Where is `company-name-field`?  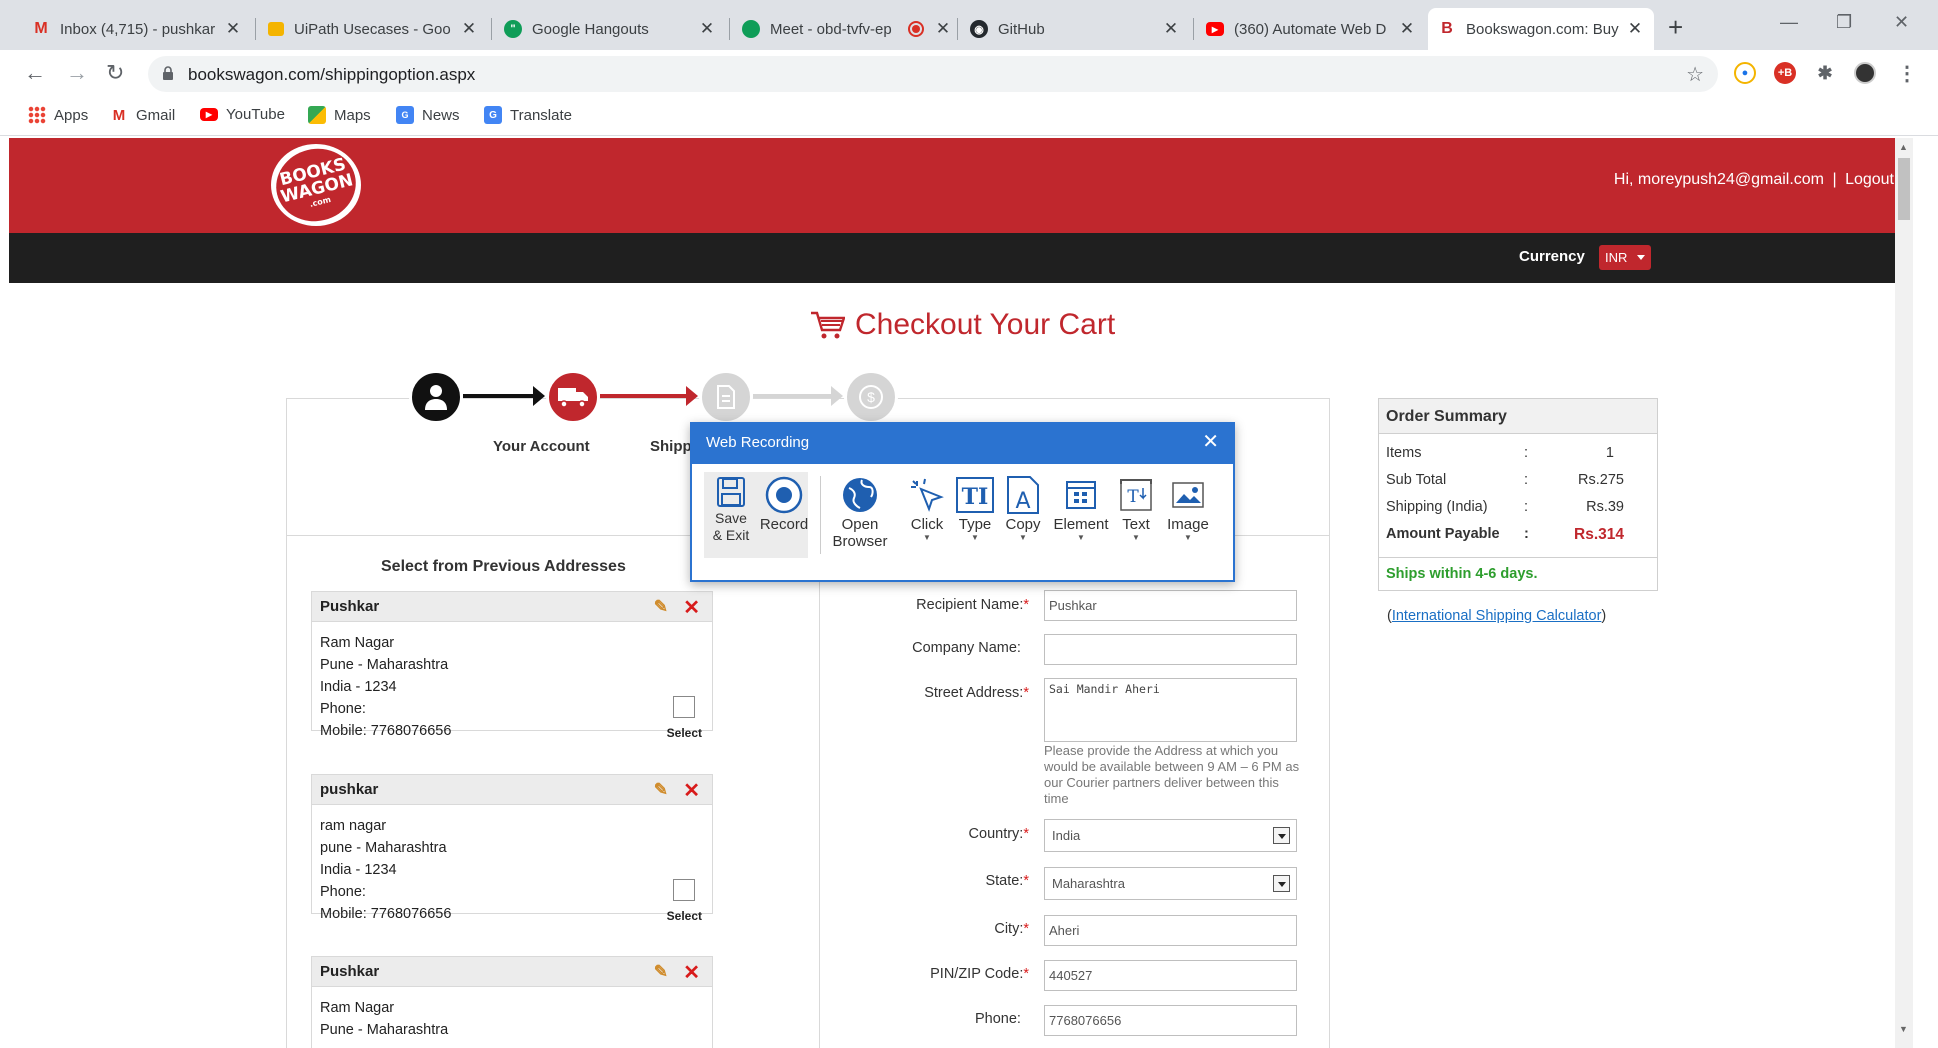 company-name-field is located at coordinates (1170, 649).